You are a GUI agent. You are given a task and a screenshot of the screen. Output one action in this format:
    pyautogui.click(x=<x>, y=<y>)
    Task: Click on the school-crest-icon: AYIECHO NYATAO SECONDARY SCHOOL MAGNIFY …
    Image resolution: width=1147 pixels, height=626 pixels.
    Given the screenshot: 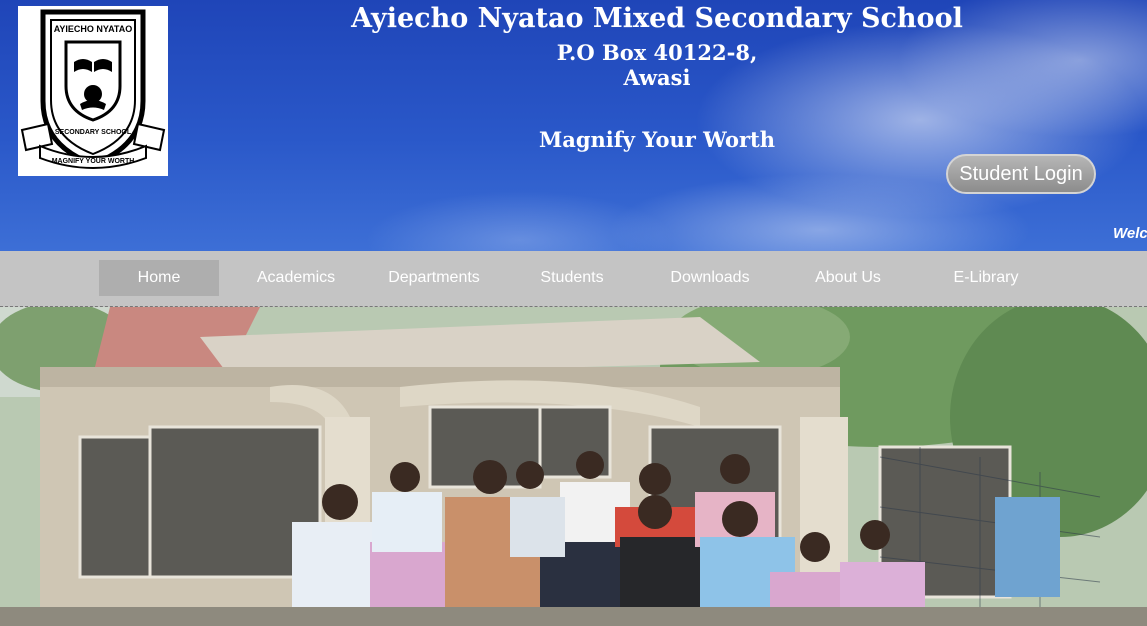 What is the action you would take?
    pyautogui.click(x=93, y=89)
    